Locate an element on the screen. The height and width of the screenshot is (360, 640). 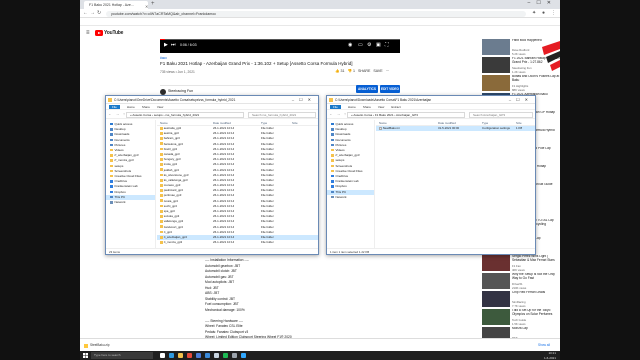
taskbar-search-input: Type here to search is located at coordinates (122, 355).